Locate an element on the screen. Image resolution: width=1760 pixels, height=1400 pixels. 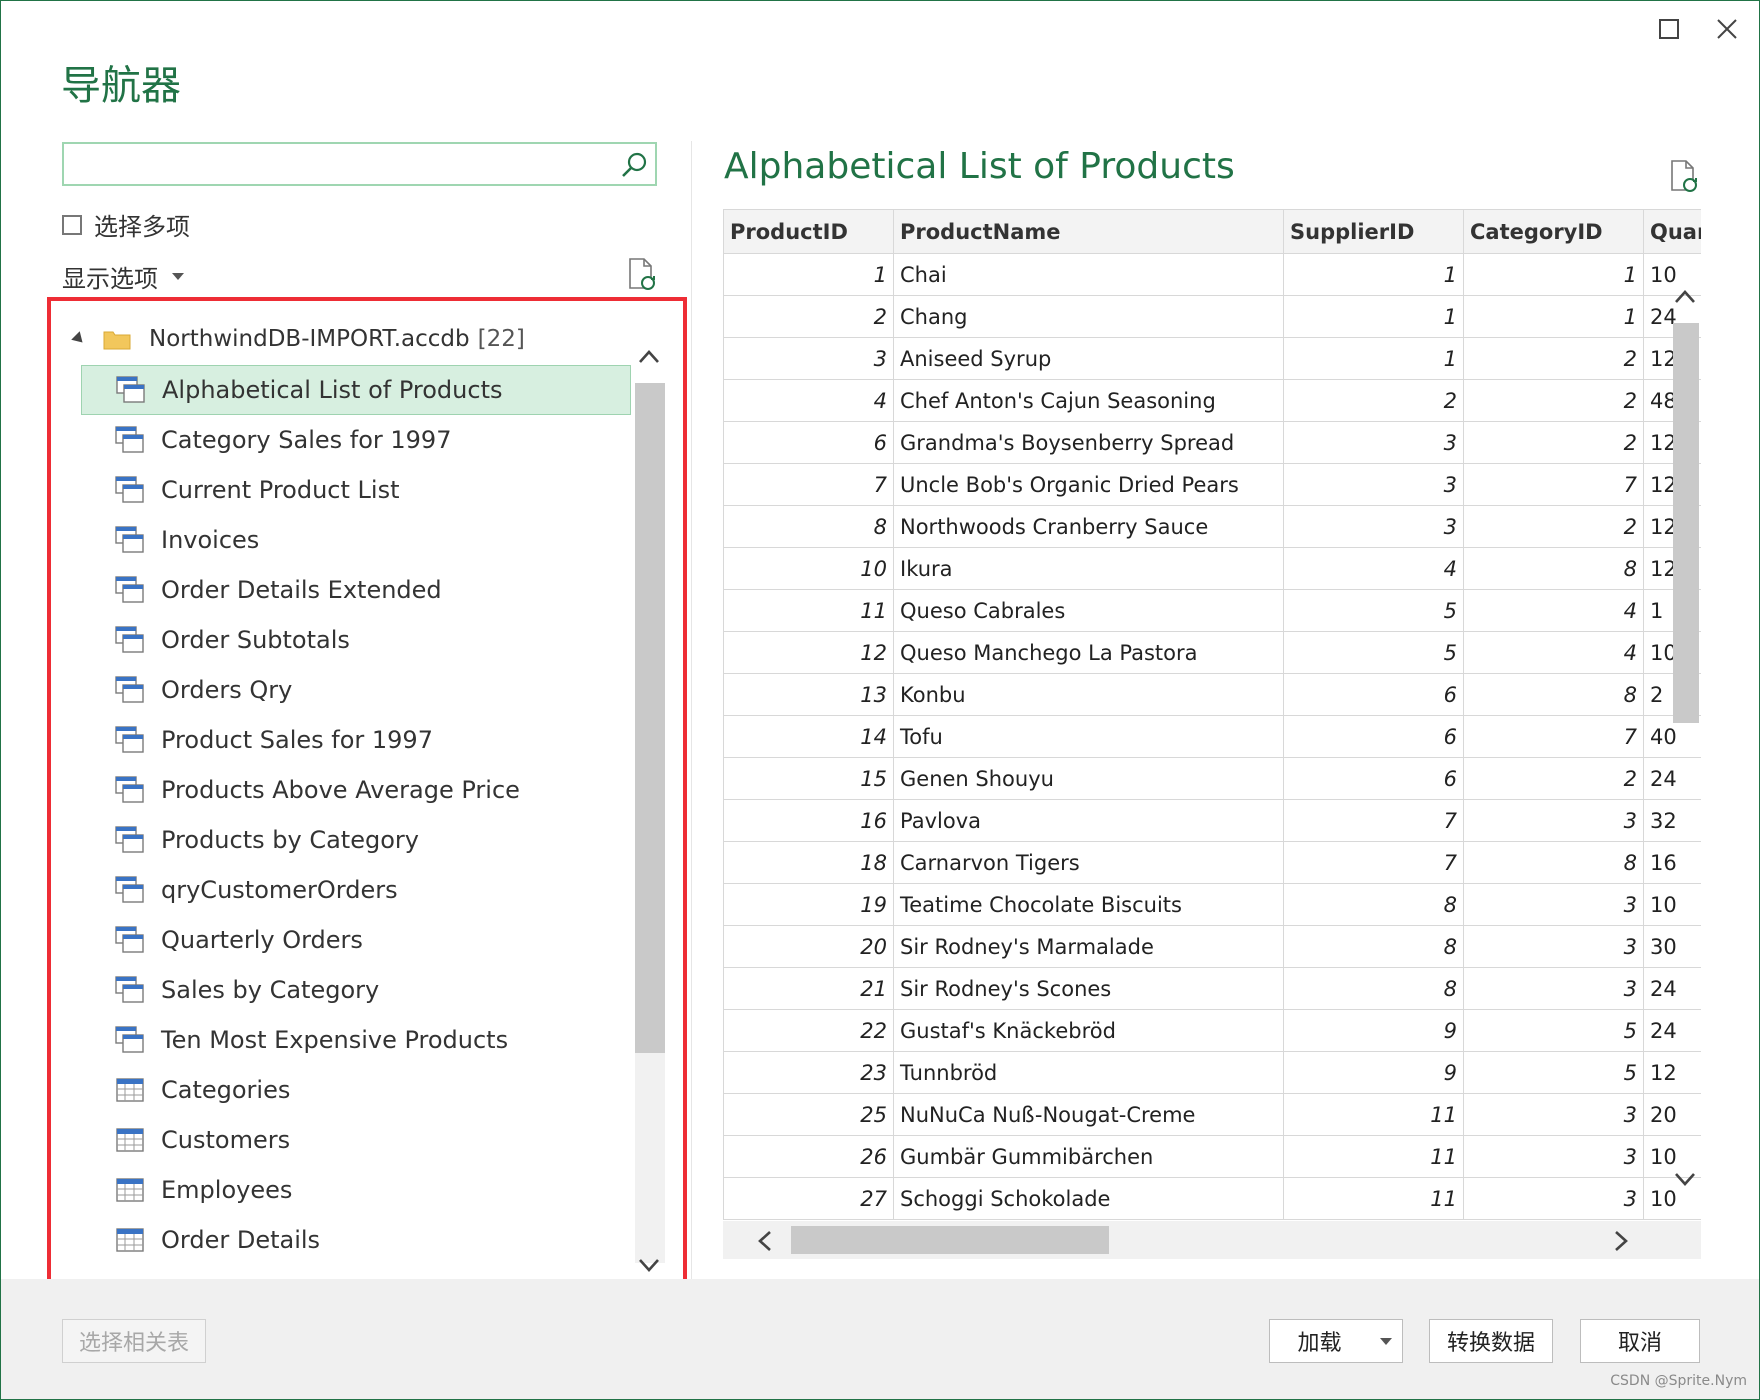
search-input is located at coordinates (334, 165).